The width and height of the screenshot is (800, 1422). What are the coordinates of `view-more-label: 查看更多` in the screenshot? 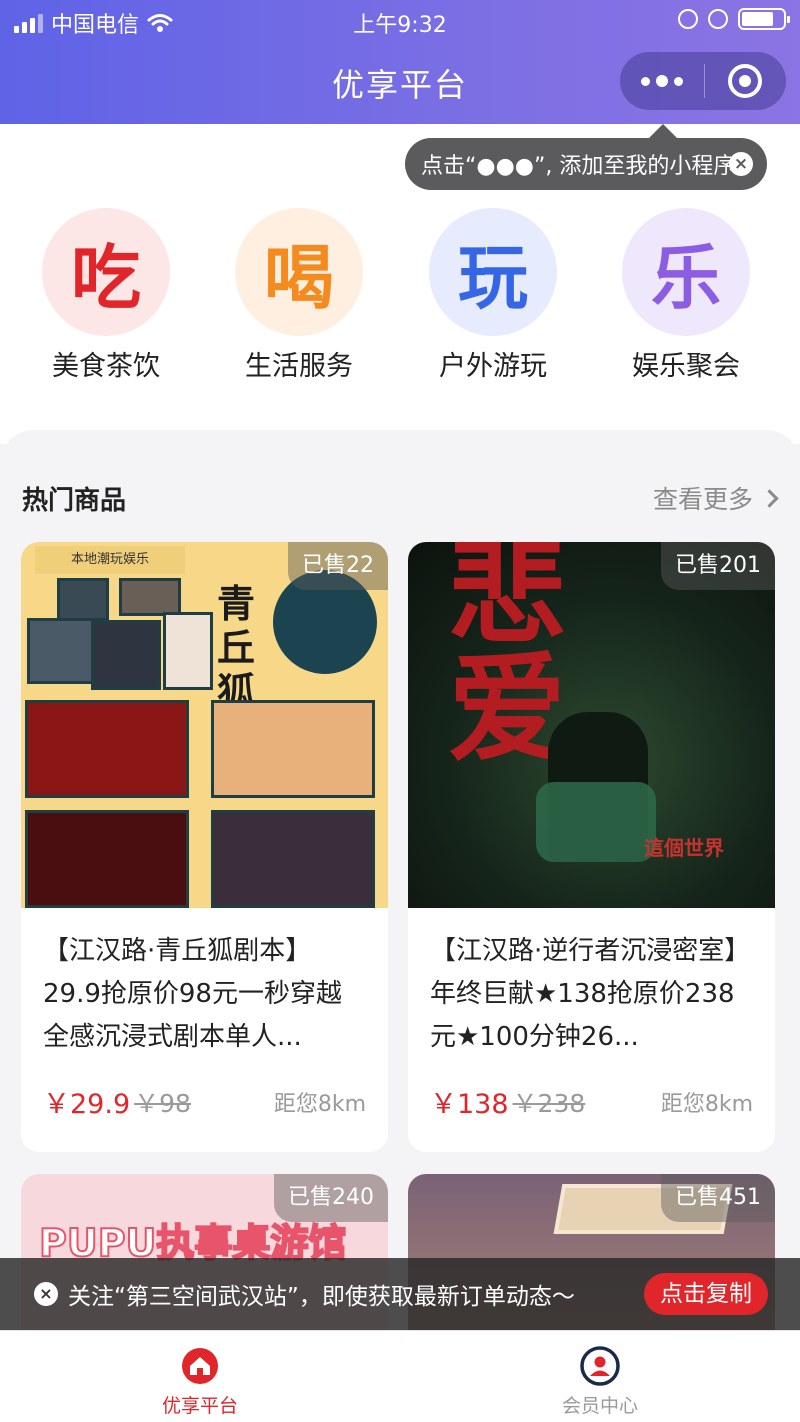 It's located at (702, 499).